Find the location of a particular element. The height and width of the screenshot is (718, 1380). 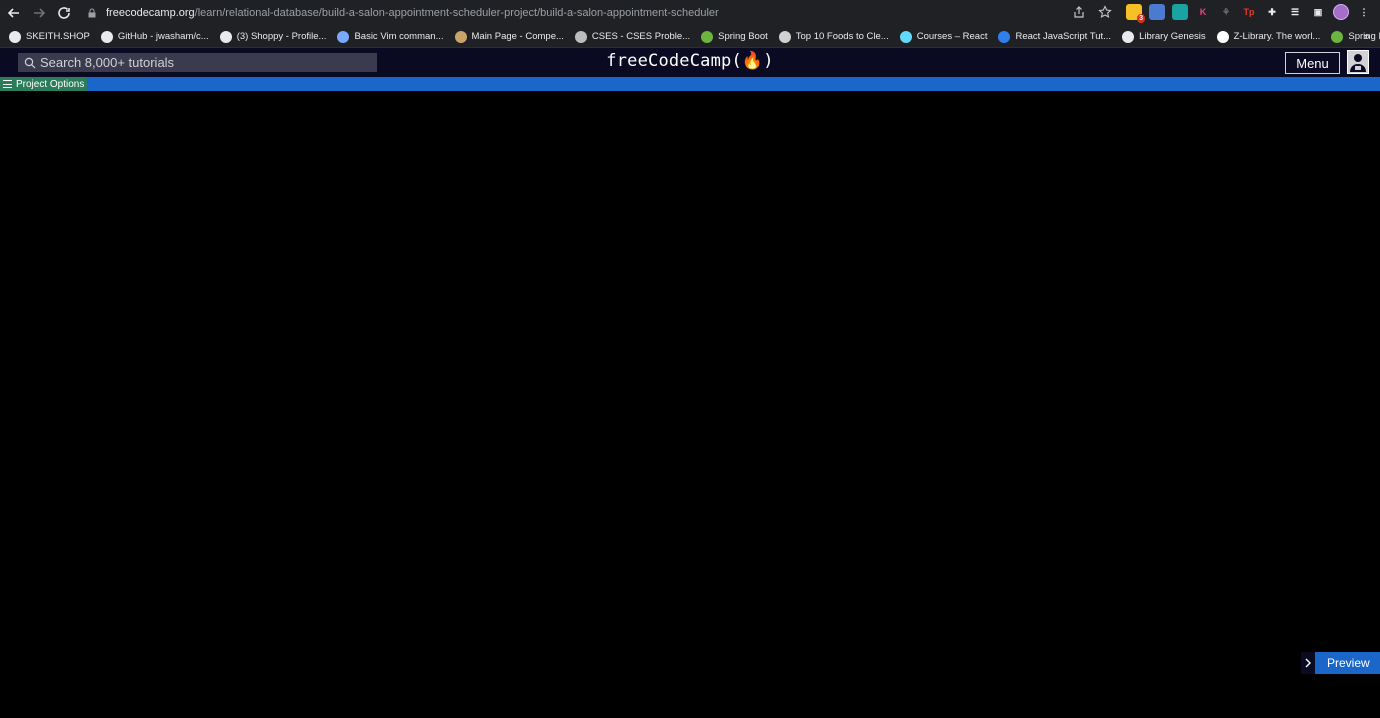

zlib-icon is located at coordinates (1222, 36).